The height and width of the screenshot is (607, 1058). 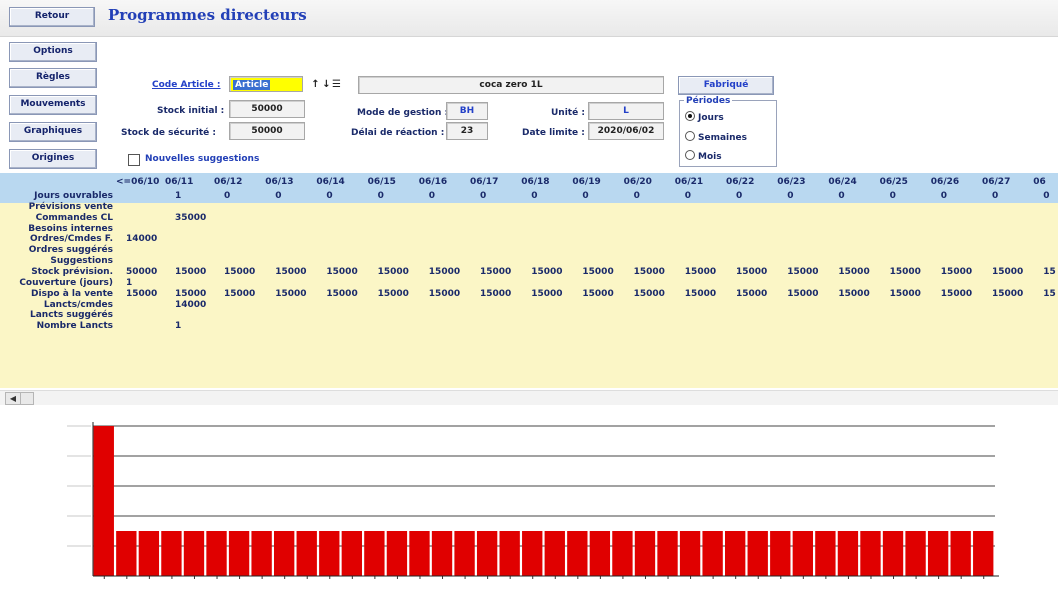 What do you see at coordinates (842, 182) in the screenshot?
I see `column-header: 06/24` at bounding box center [842, 182].